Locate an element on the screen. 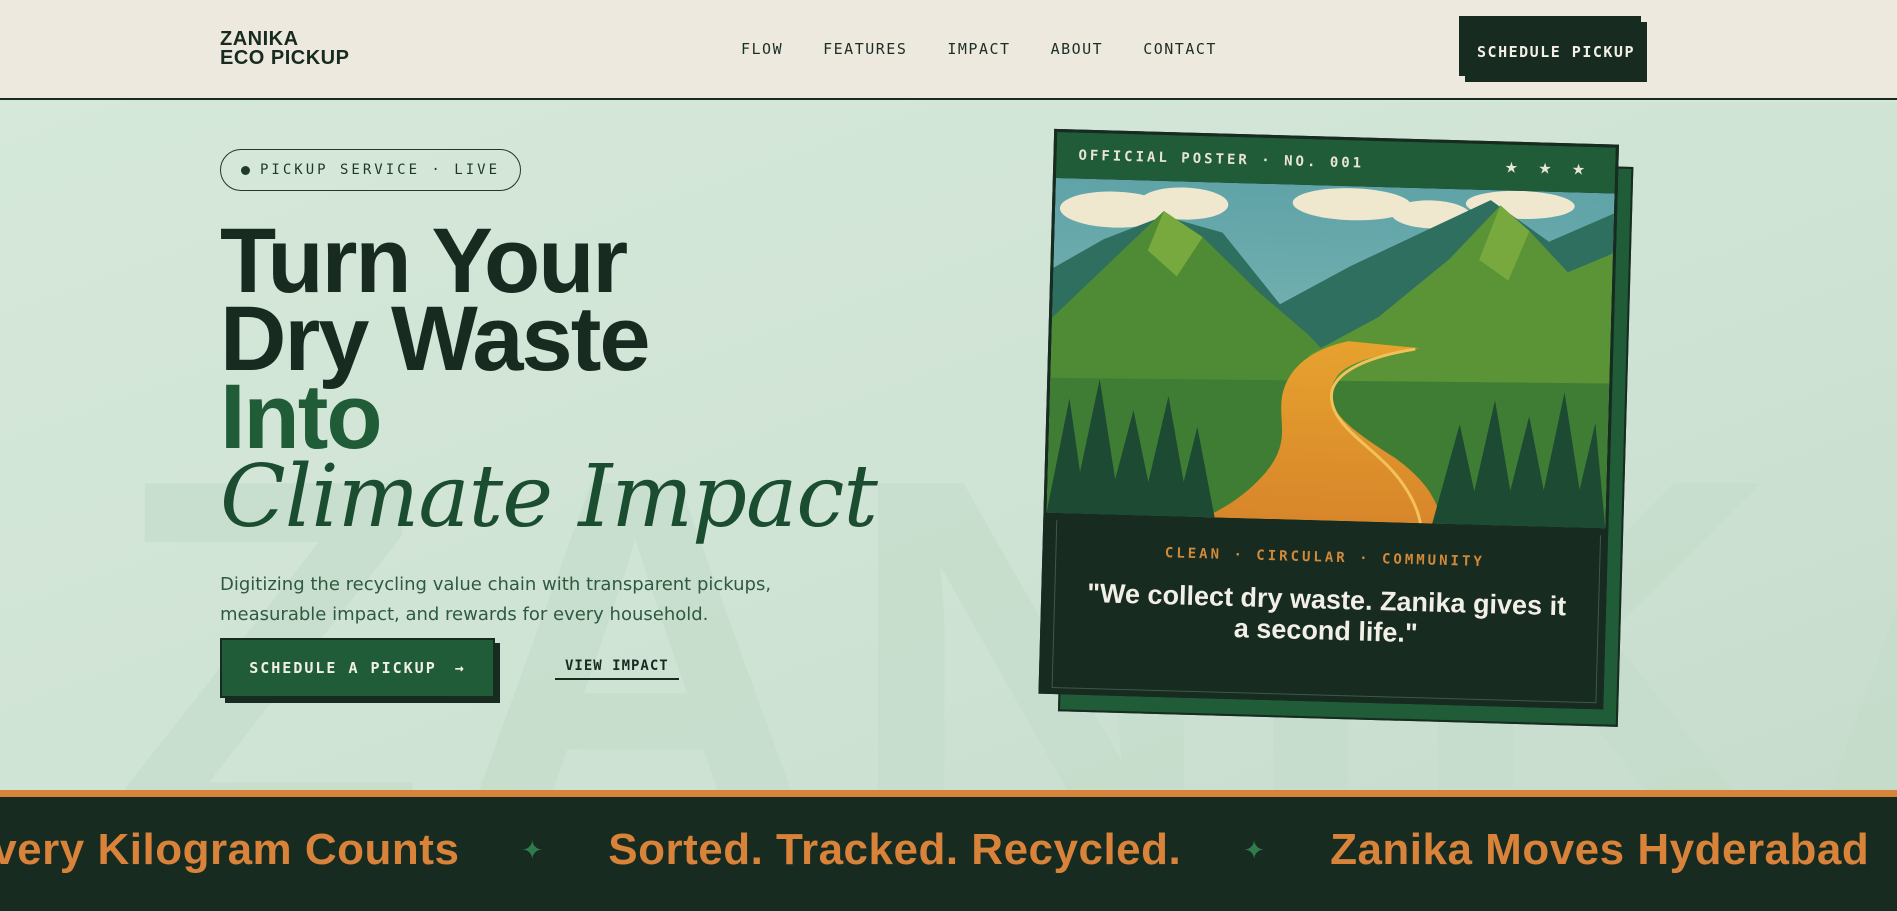 The image size is (1897, 911). nav-link-about: ABOUT is located at coordinates (1077, 49).